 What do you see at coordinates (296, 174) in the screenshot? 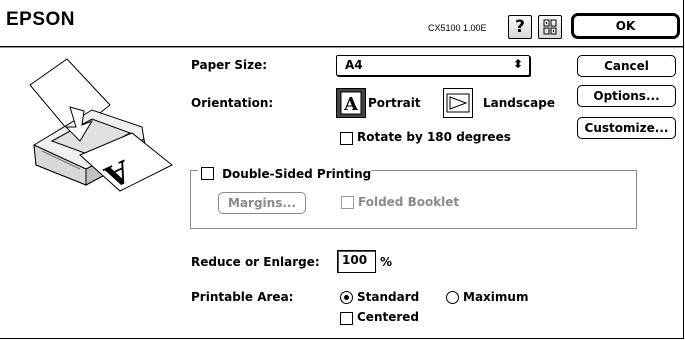
I see `double-sided-label: Double-Sided Printing` at bounding box center [296, 174].